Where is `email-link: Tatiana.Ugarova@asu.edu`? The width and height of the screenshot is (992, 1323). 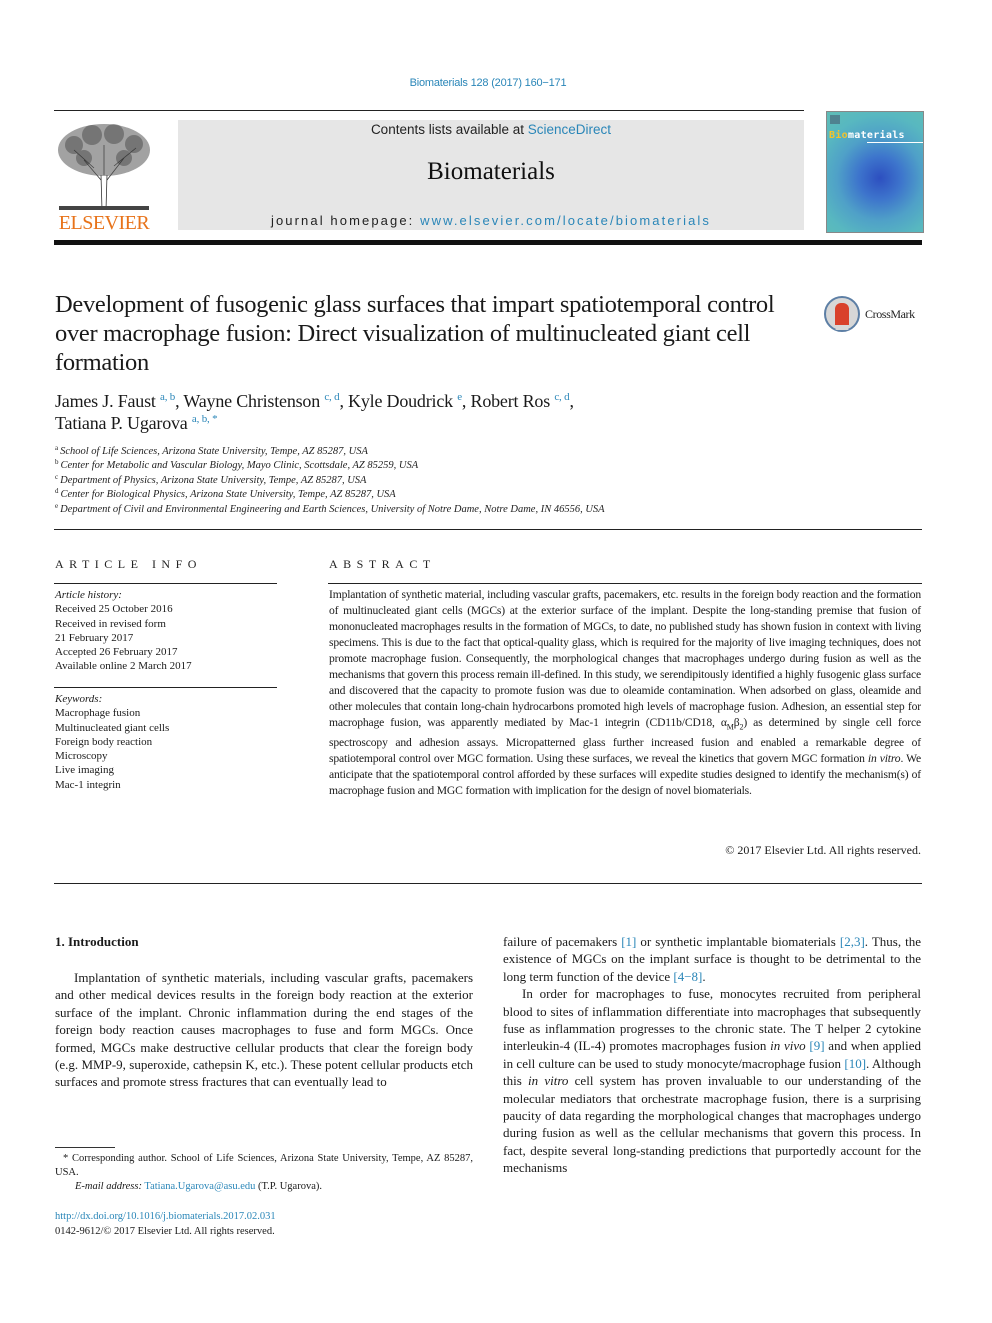
email-link: Tatiana.Ugarova@asu.edu is located at coordinates (199, 1186).